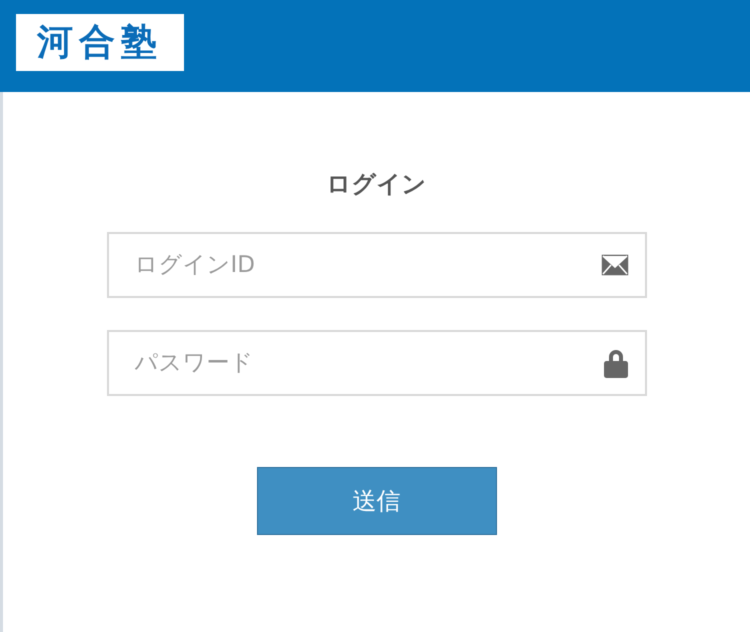 The image size is (750, 632). What do you see at coordinates (376, 501) in the screenshot?
I see `submit-button: 送信` at bounding box center [376, 501].